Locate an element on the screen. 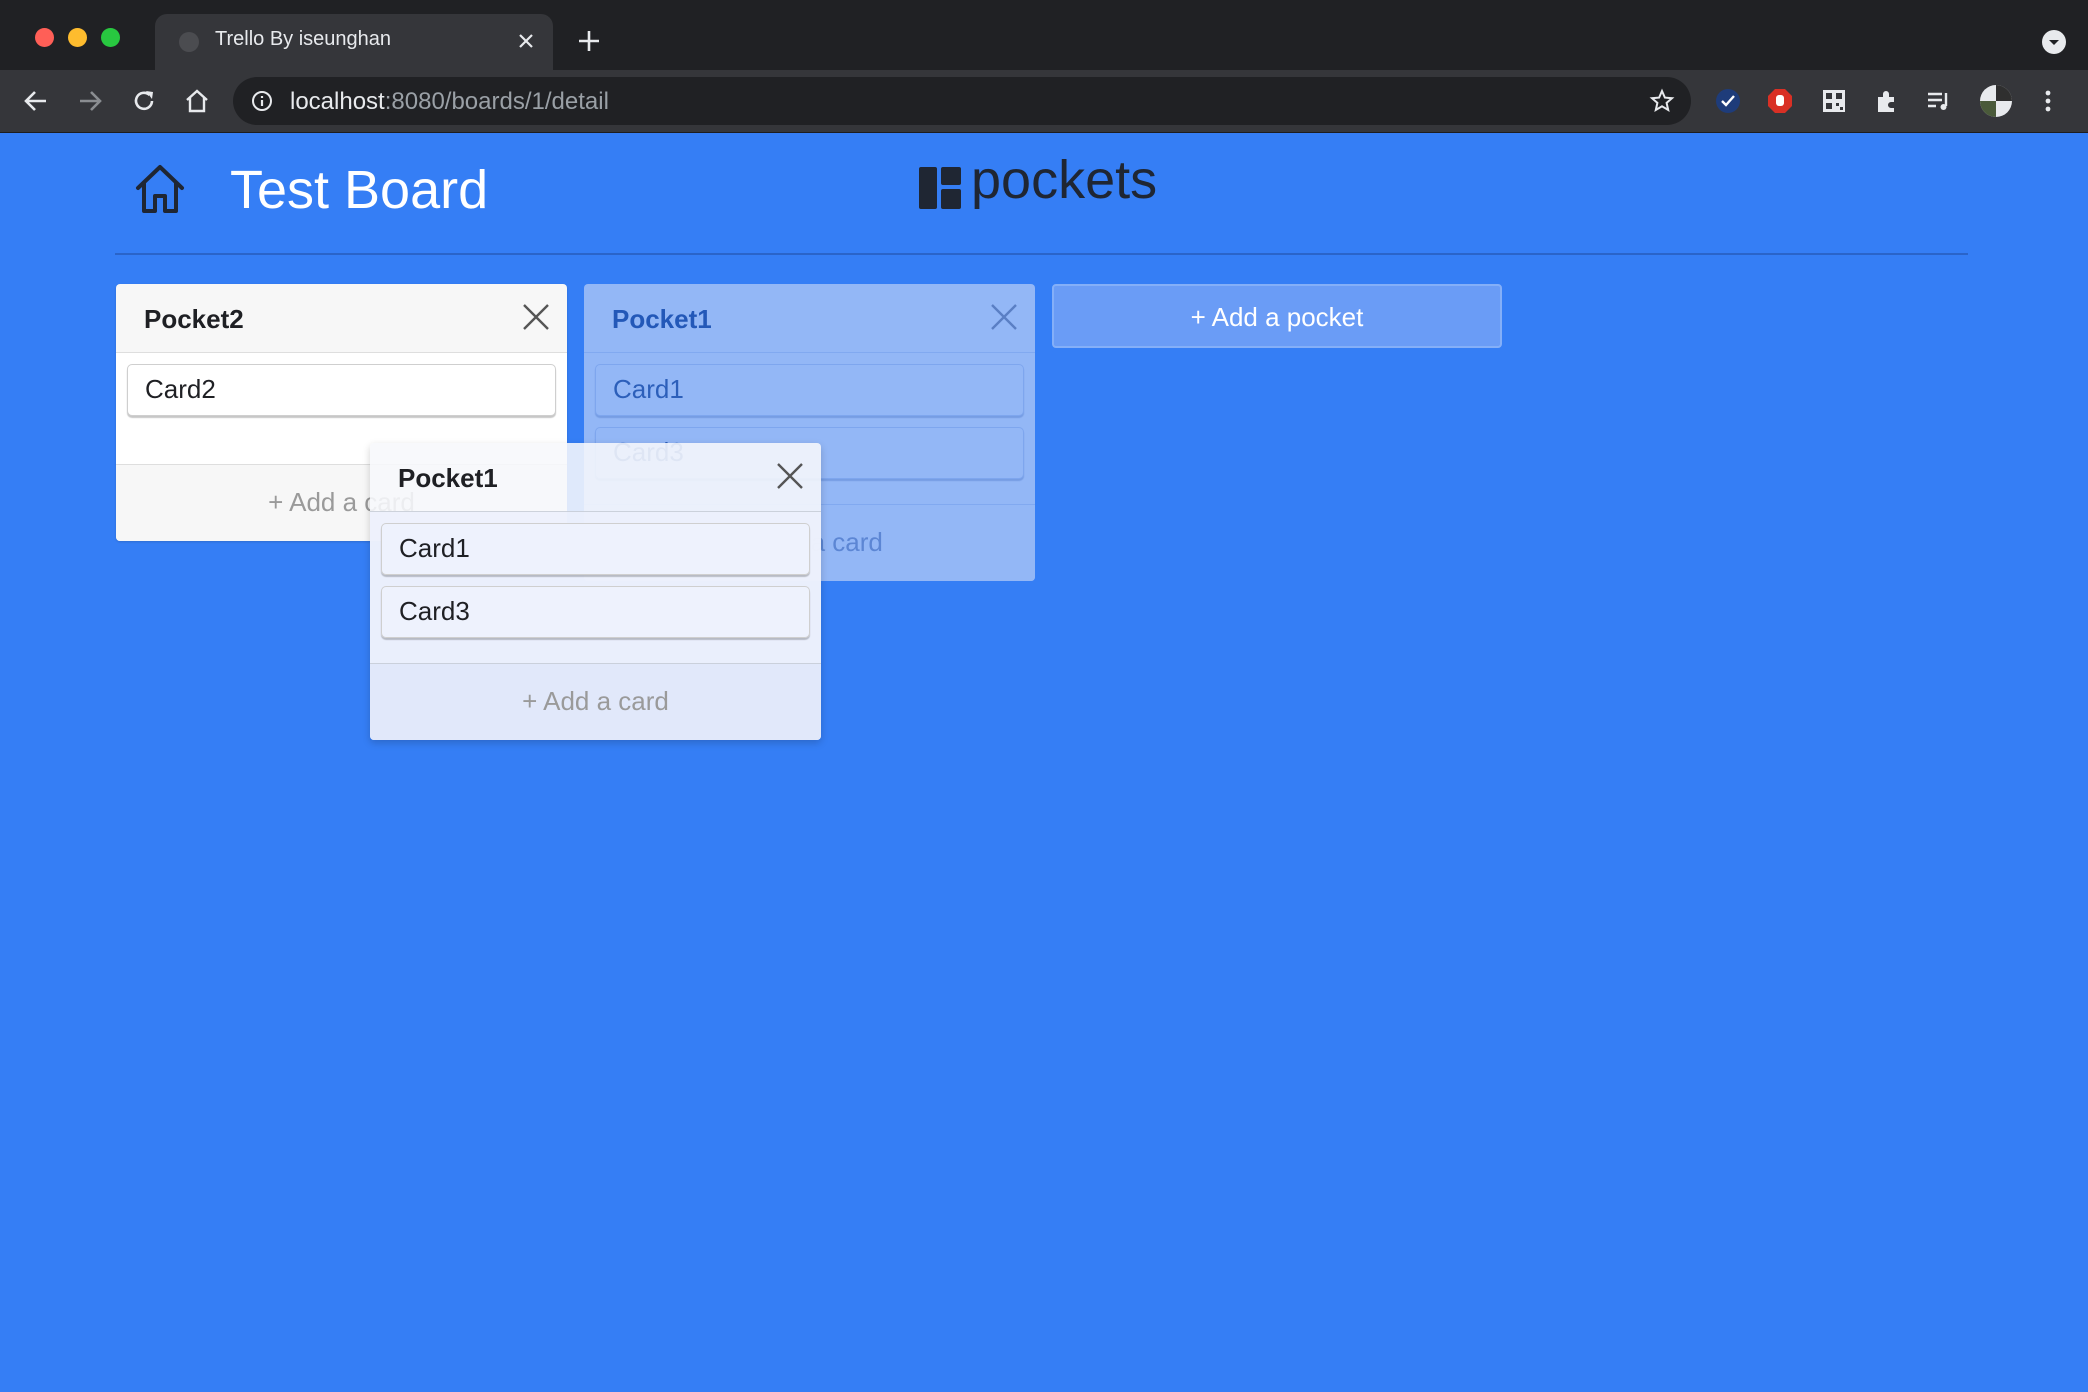 The height and width of the screenshot is (1392, 2088). profile-avatar is located at coordinates (1996, 101).